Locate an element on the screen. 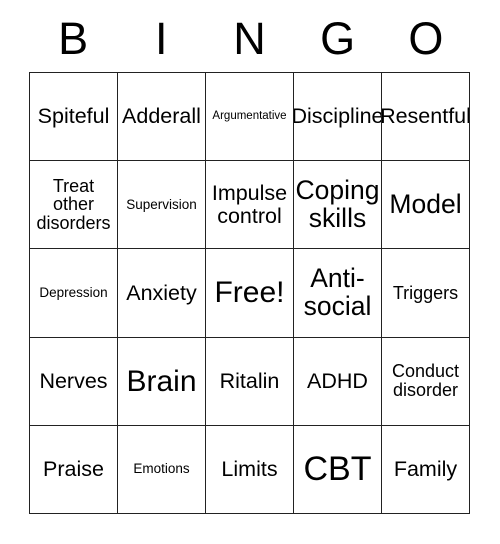 This screenshot has height=544, width=500. bingo-cell: Ritalin is located at coordinates (250, 381).